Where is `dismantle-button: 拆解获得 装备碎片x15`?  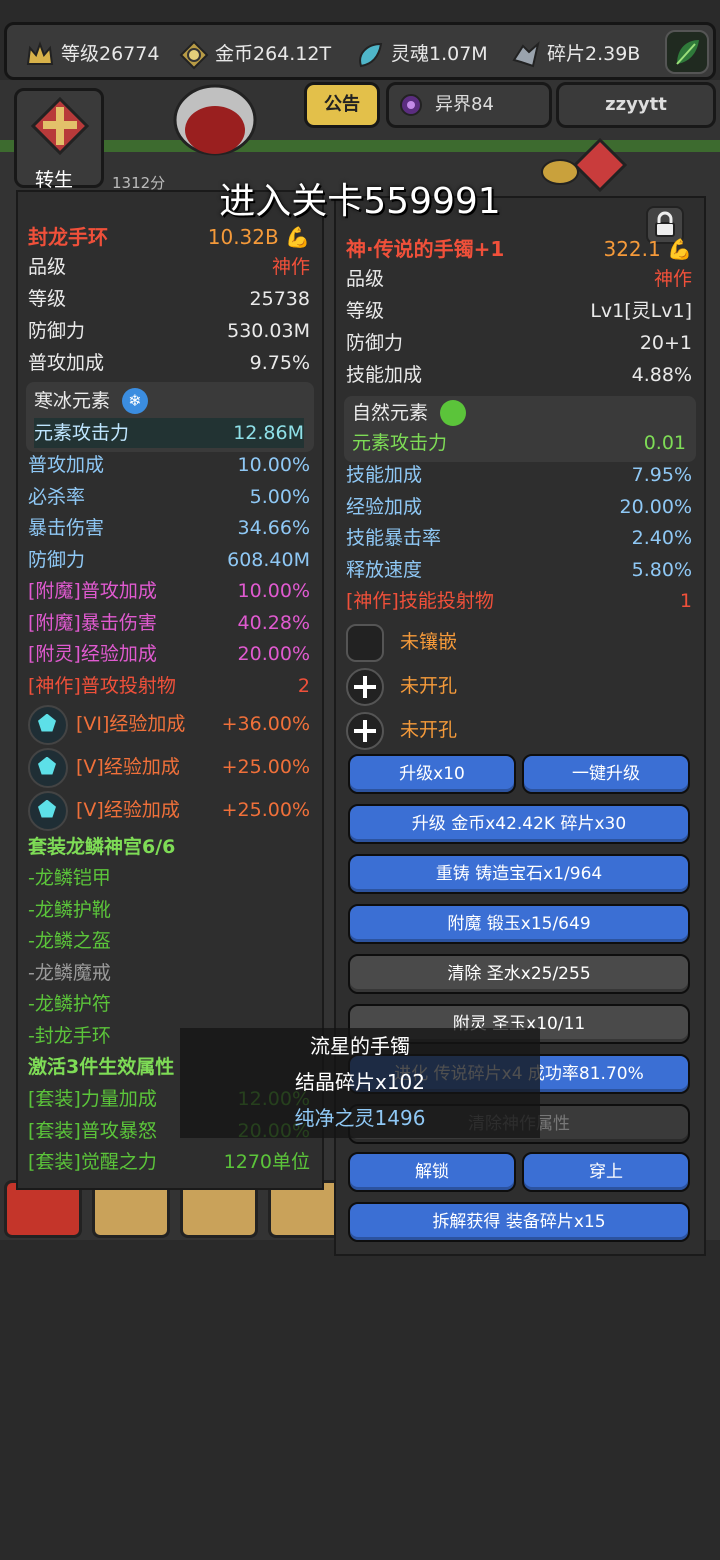
dismantle-button: 拆解获得 装备碎片x15 is located at coordinates (519, 1222).